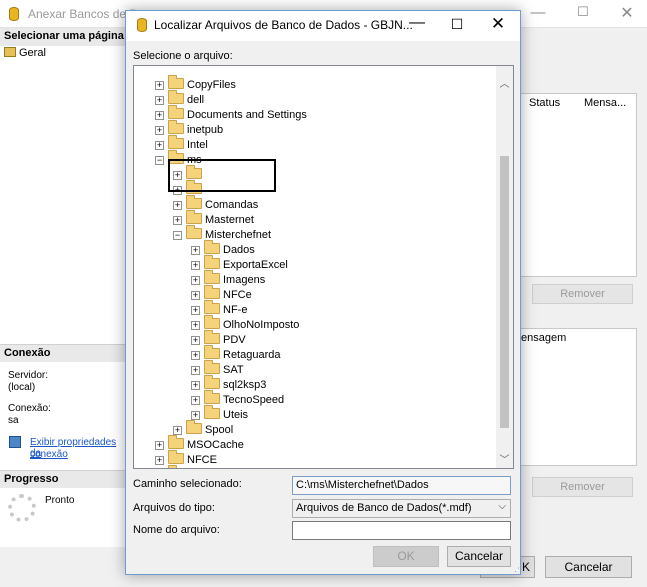 Image resolution: width=647 pixels, height=587 pixels. What do you see at coordinates (401, 530) in the screenshot?
I see `file-name-input` at bounding box center [401, 530].